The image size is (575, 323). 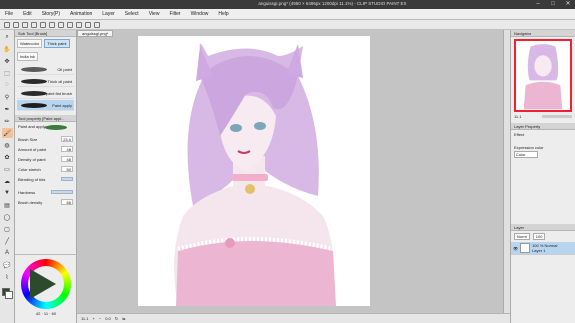 I want to click on balloon-tool-icon: 💬, so click(x=7, y=265).